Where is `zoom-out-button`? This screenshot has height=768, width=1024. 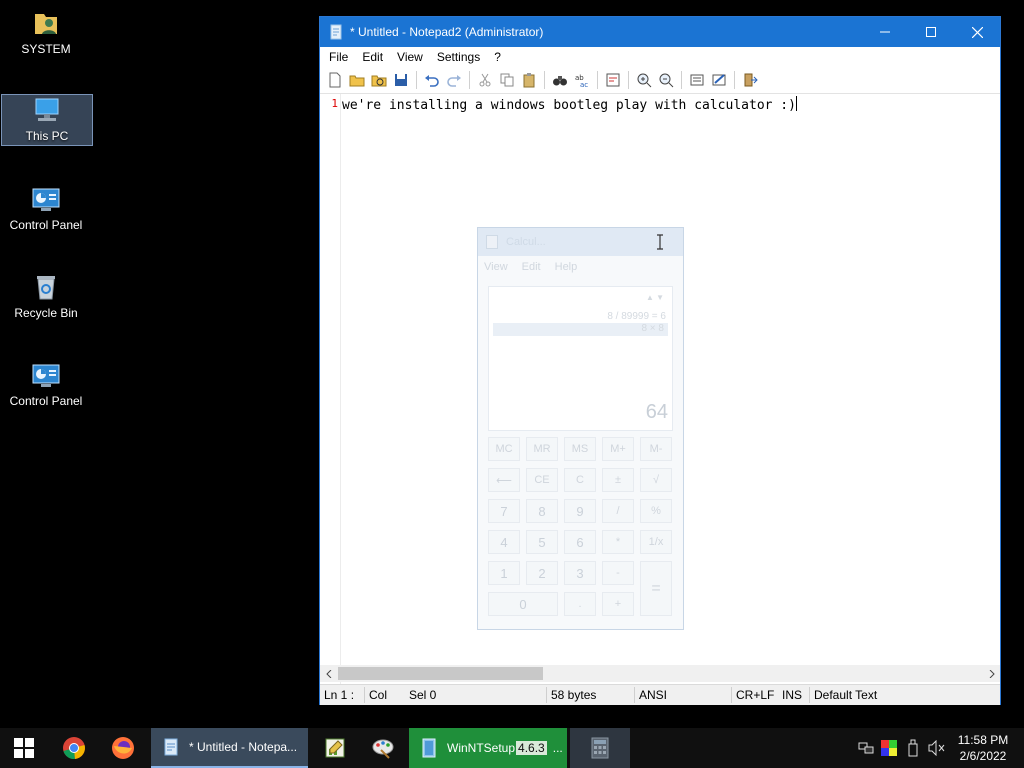
zoom-out-button is located at coordinates (666, 80).